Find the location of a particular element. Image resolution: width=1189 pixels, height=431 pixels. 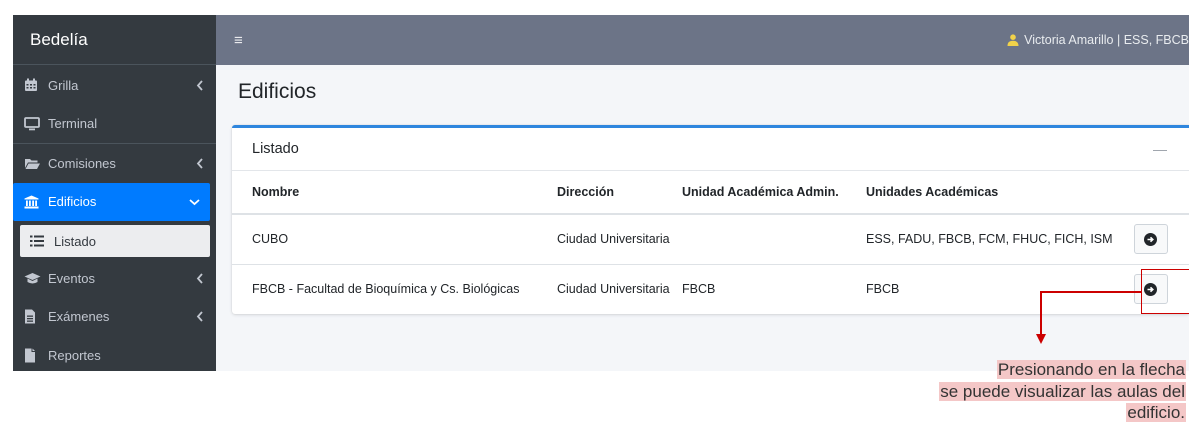

sidebar-item-eventos: Eventos is located at coordinates (114, 278).